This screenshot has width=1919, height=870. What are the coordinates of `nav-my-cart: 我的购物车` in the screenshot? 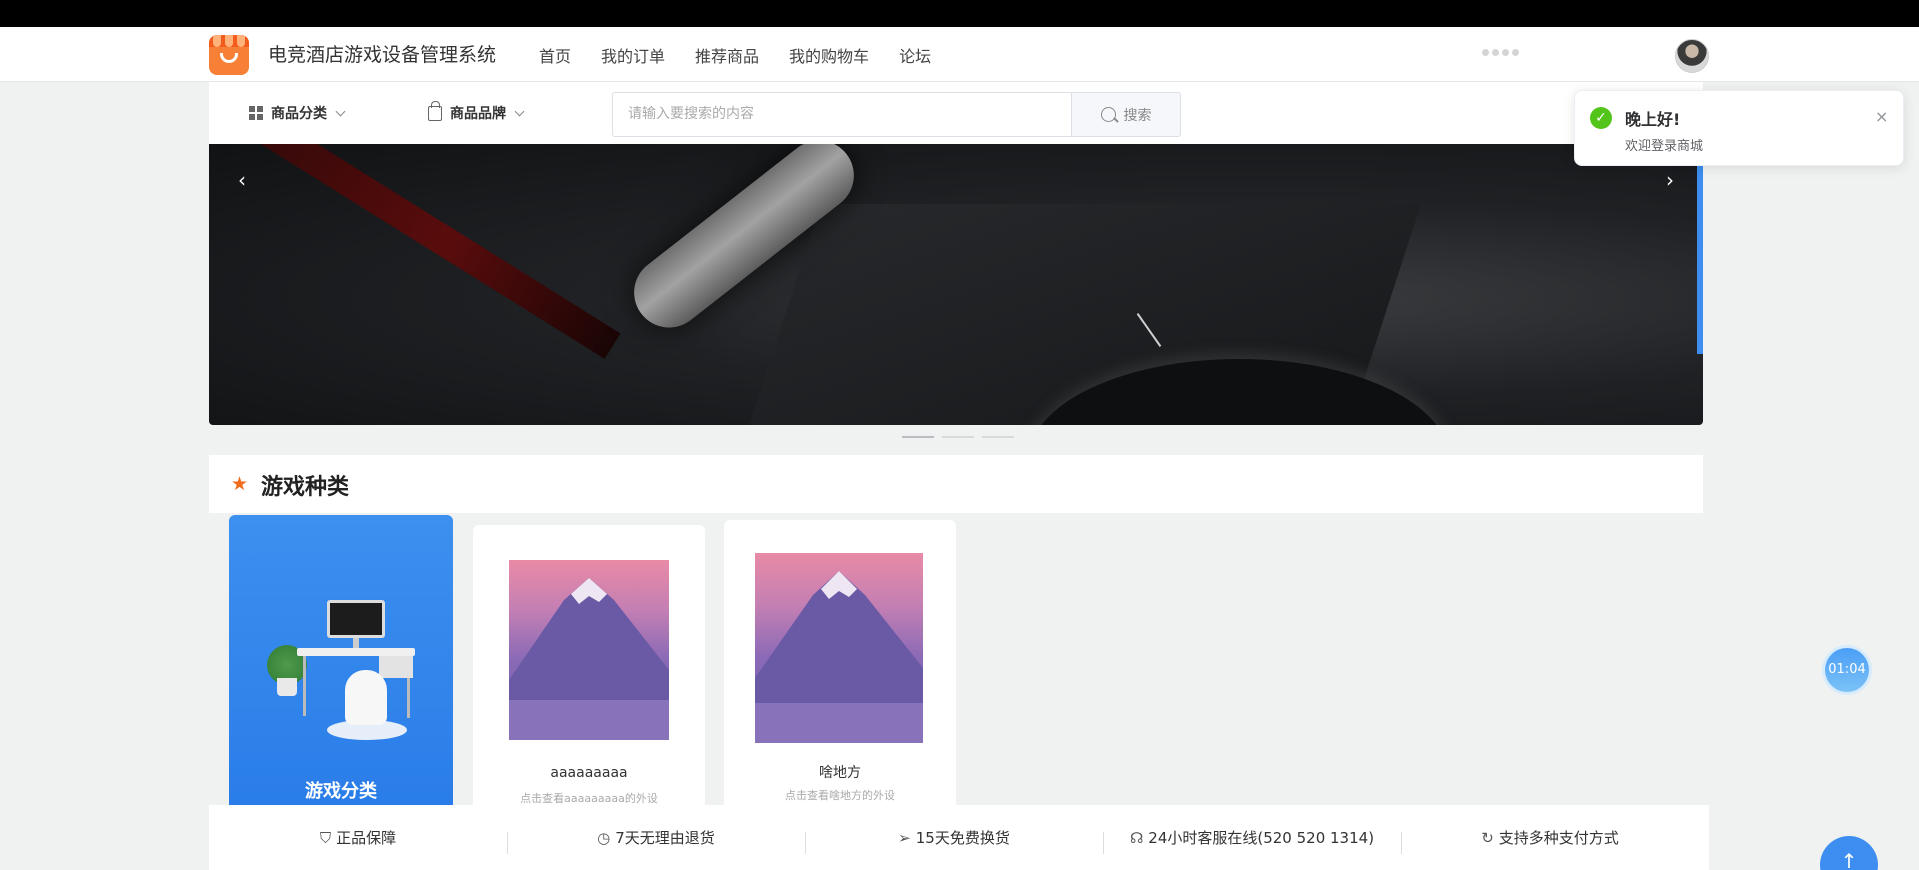 It's located at (829, 55).